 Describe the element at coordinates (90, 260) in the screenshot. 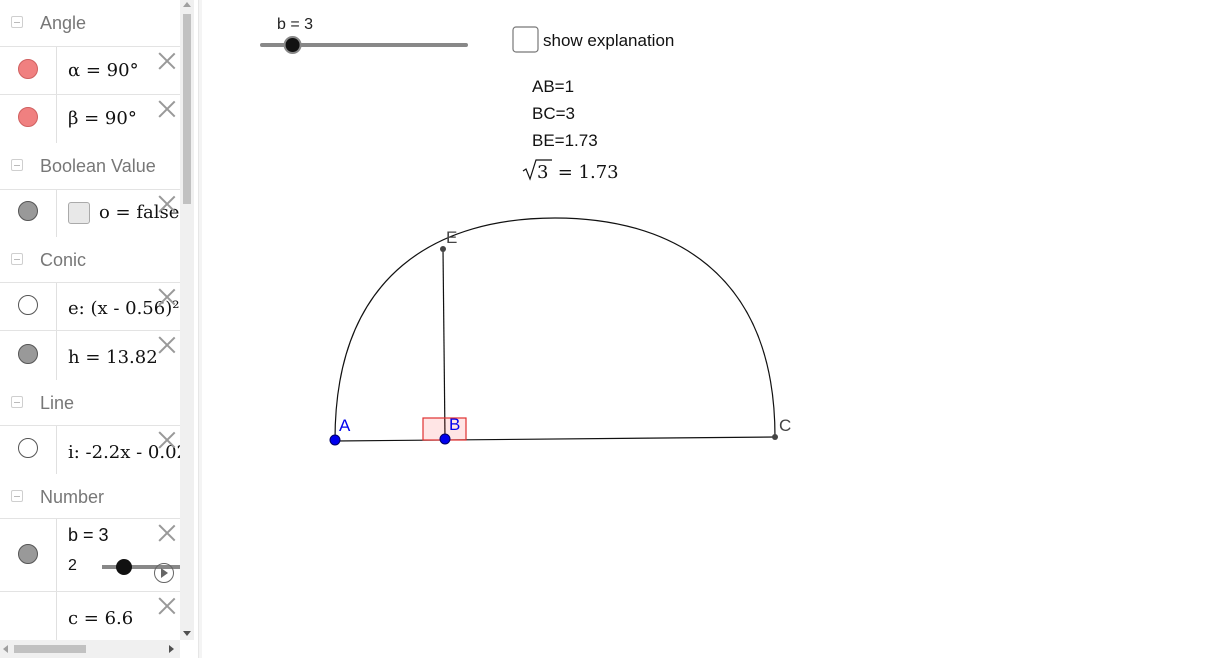

I see `group-header-conic: Conic` at that location.